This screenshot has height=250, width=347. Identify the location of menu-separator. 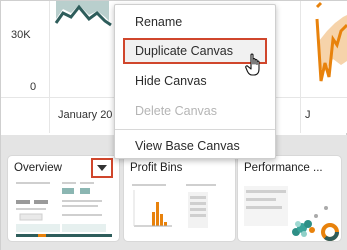
(195, 129).